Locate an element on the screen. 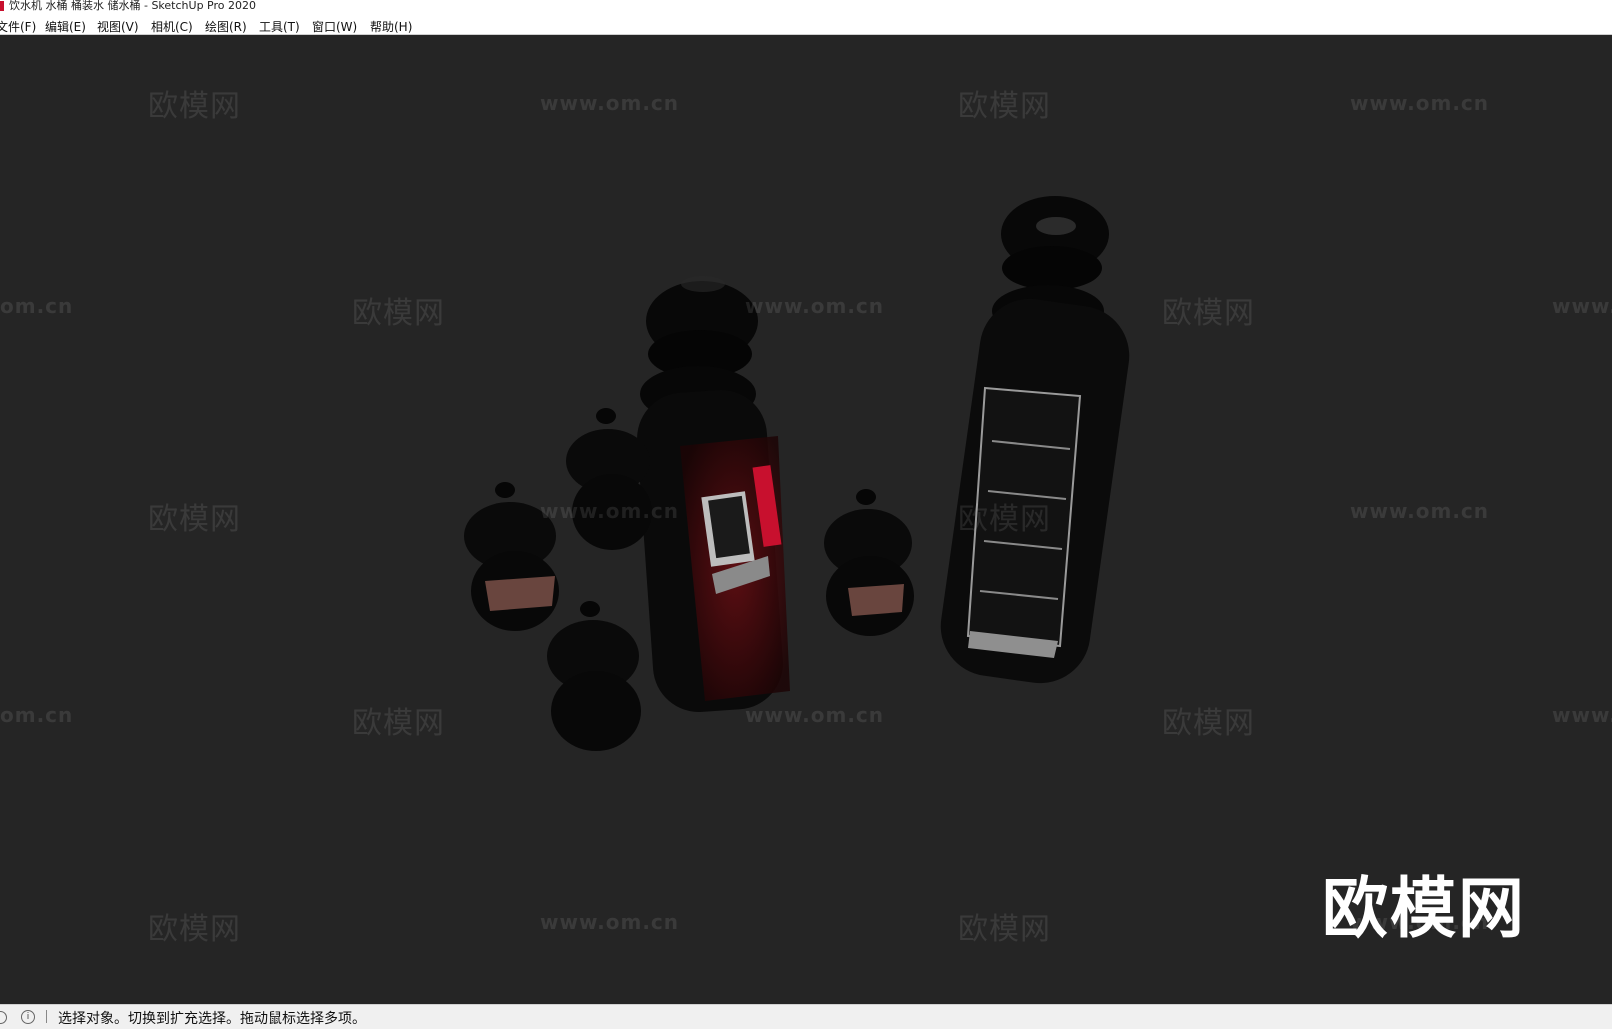 The width and height of the screenshot is (1612, 1029). title-bar: 饮水机 水桶 桶装水 储水桶 - SketchUp Pro 2020 is located at coordinates (806, 7).